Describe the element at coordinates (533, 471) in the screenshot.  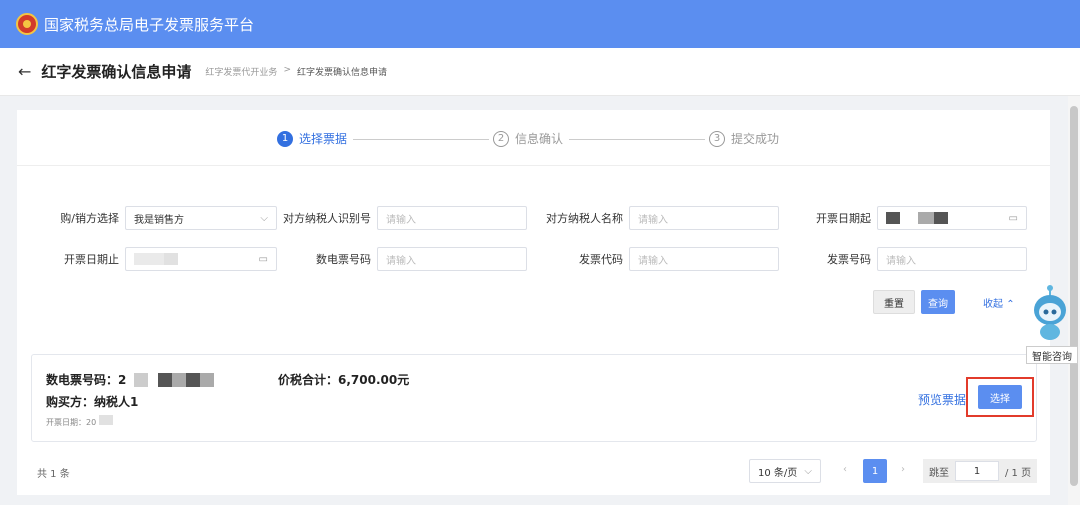
I see `pagination: 共 1 条 10 条/页 ⌵ ‹ 1 › 跳至 1 / 1 页` at that location.